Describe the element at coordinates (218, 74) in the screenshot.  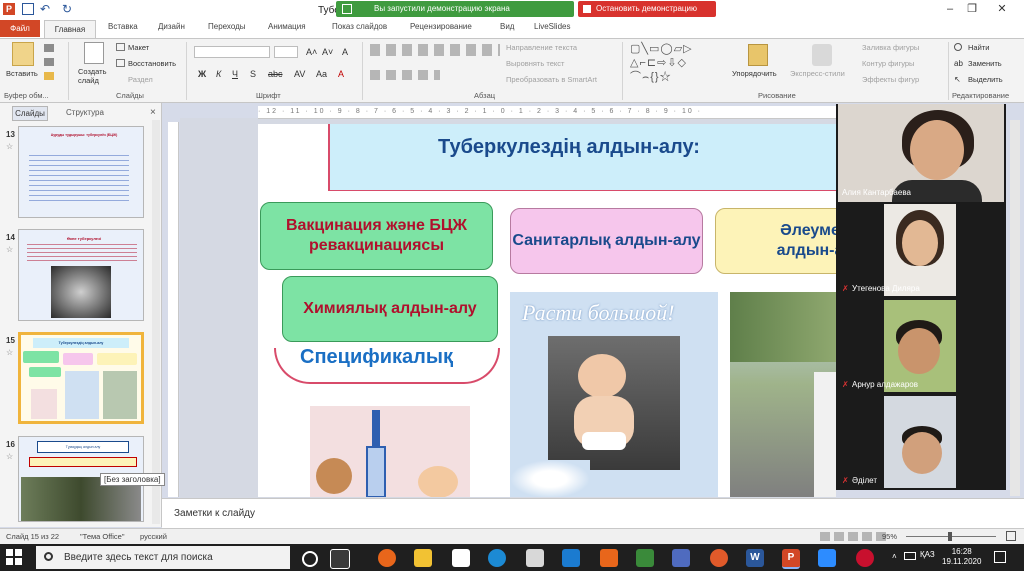
I see `italic-button: К` at that location.